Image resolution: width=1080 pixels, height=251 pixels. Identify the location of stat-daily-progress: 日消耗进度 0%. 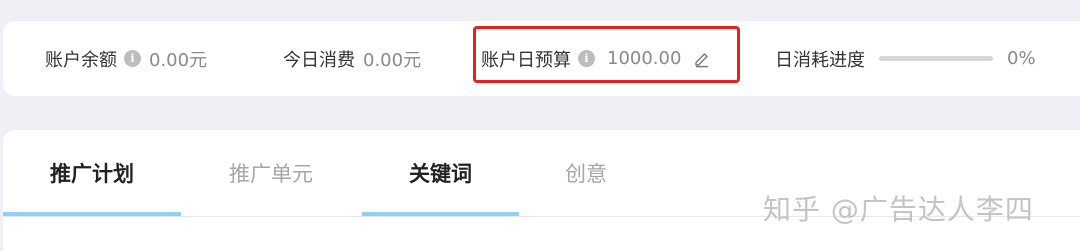
(905, 58).